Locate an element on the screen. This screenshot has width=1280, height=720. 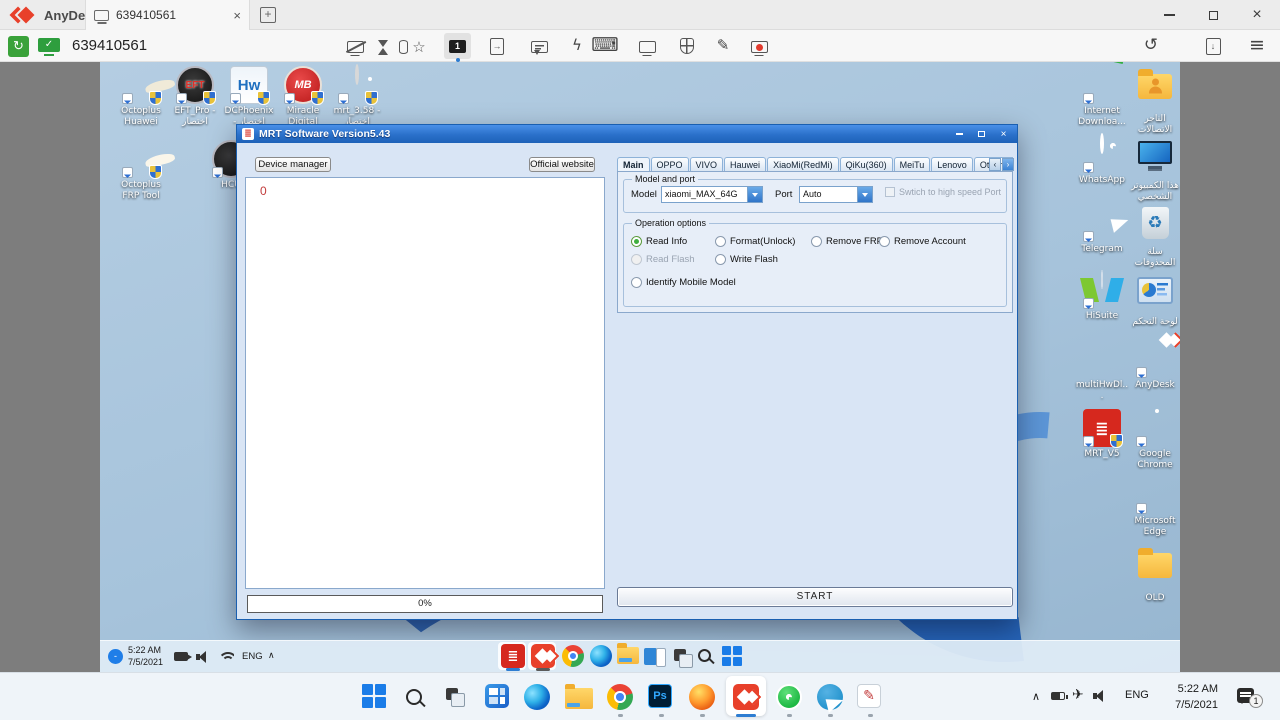
desktop-icon-dcphoenix: Hw DCPhoenix - اختصار is located at coordinates (249, 97).